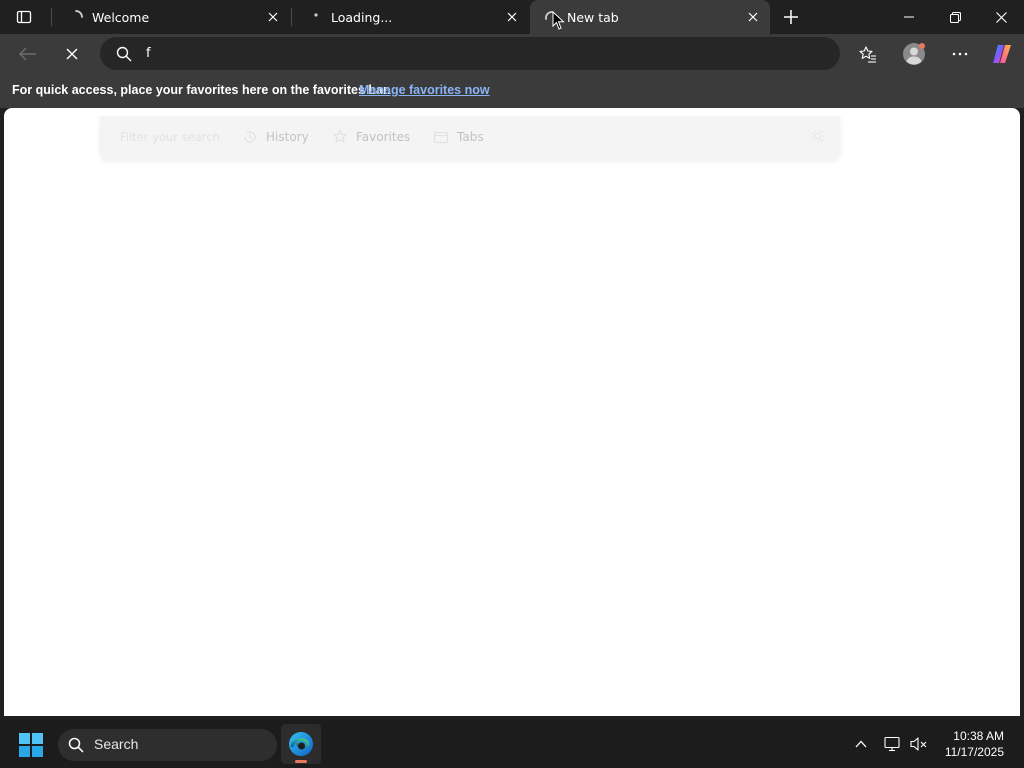  I want to click on filter-label: Filter your search, so click(170, 137).